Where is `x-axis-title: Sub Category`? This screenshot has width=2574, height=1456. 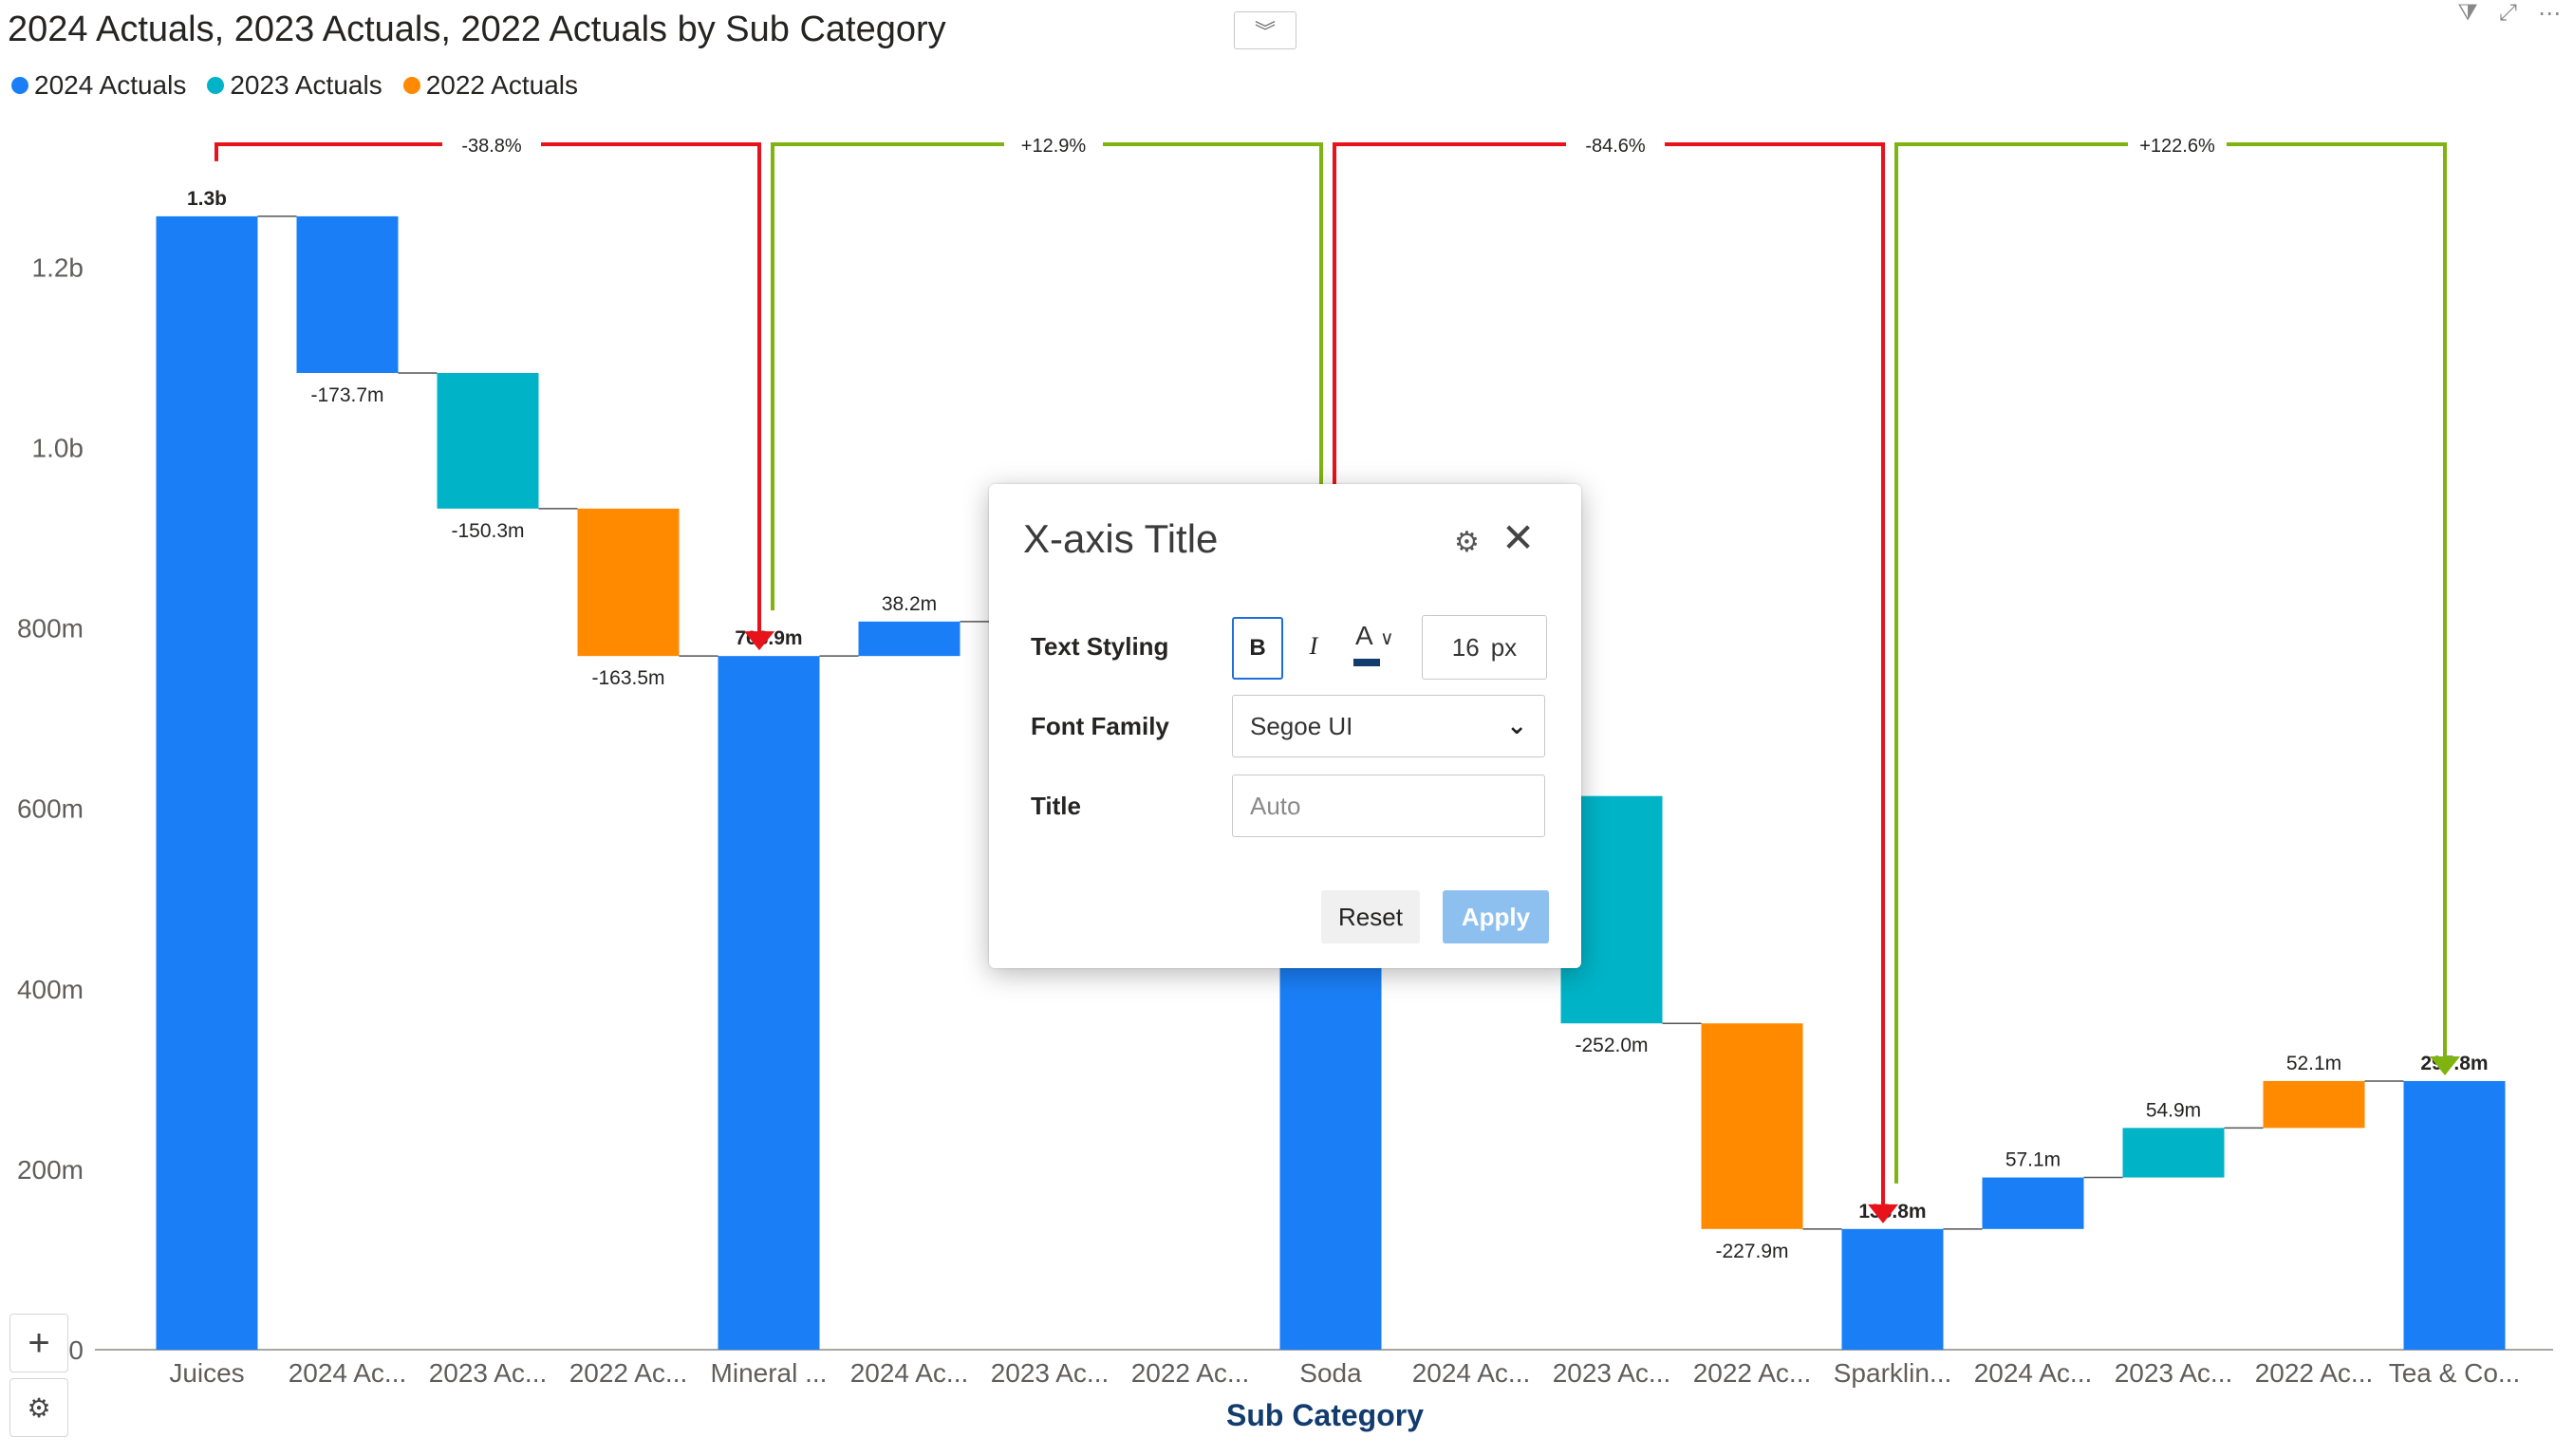
x-axis-title: Sub Category is located at coordinates (1325, 1415).